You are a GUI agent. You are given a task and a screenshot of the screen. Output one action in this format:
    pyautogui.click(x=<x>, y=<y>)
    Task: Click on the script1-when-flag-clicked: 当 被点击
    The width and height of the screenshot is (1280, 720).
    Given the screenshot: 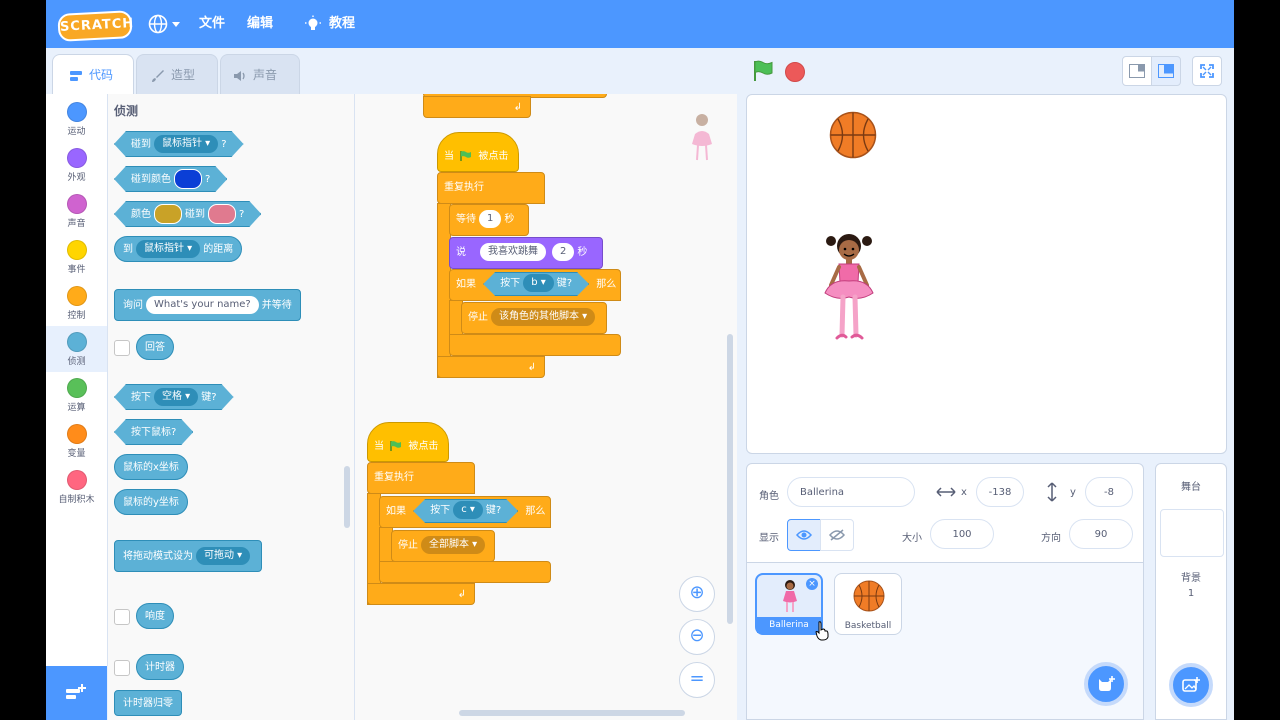 What is the action you would take?
    pyautogui.click(x=478, y=152)
    